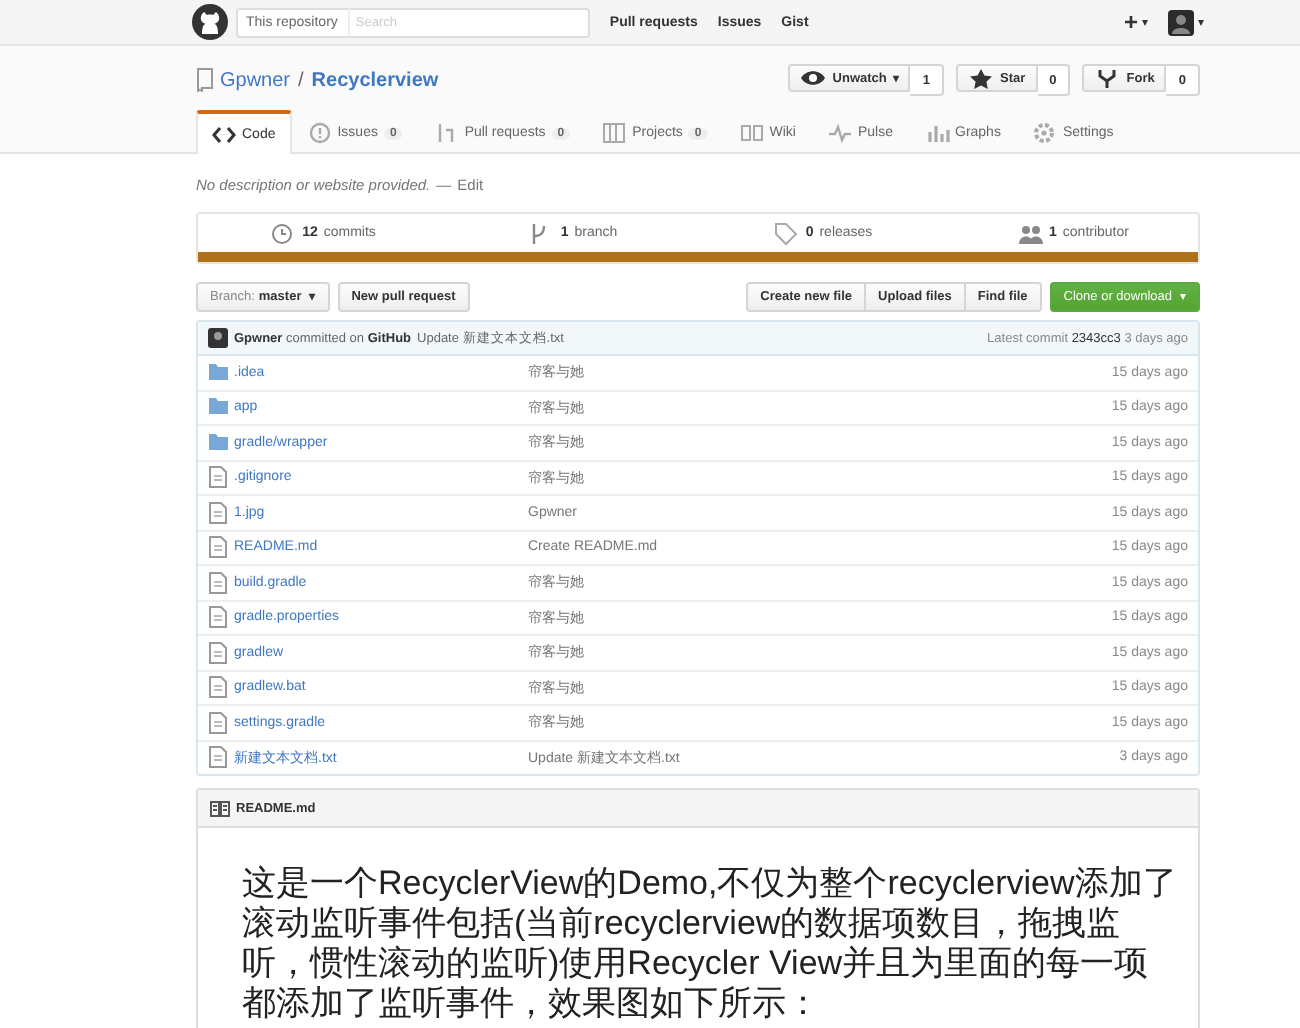  I want to click on people-icon, so click(1030, 233).